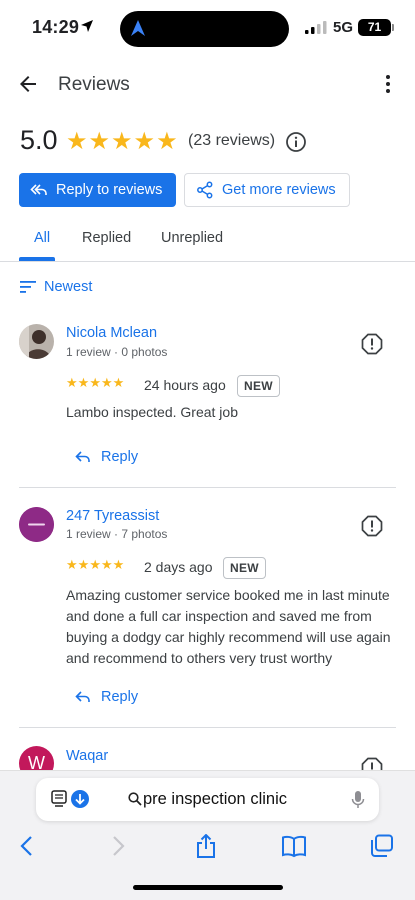 This screenshot has height=900, width=415. I want to click on battery-level: 71, so click(374, 27).